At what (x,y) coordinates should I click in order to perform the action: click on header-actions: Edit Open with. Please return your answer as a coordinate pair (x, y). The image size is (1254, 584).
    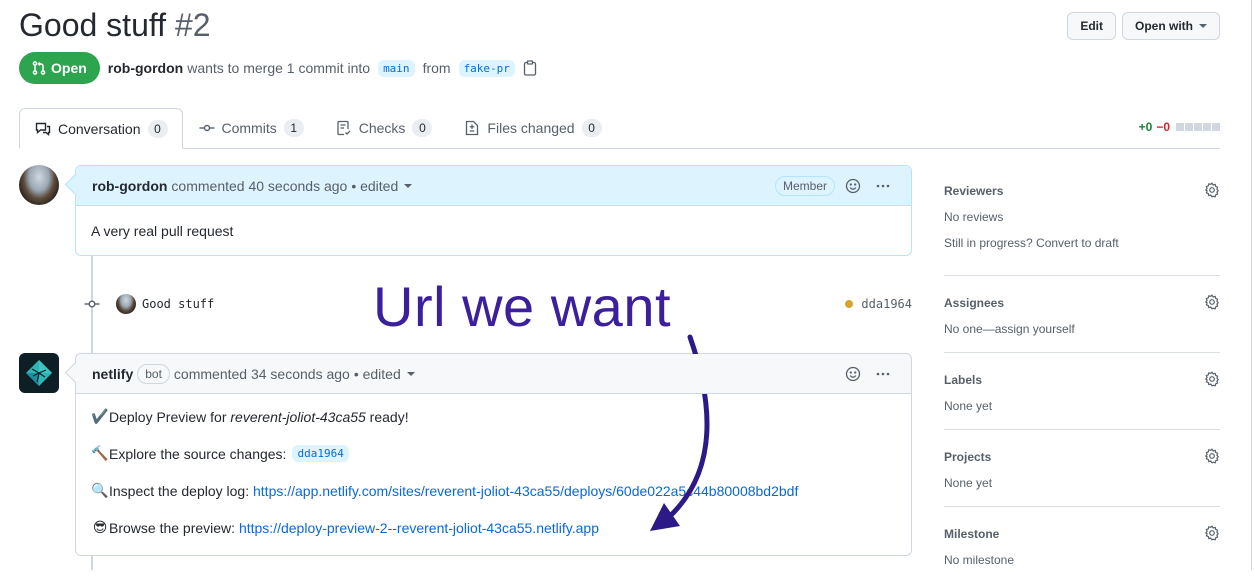
    Looking at the image, I should click on (1143, 26).